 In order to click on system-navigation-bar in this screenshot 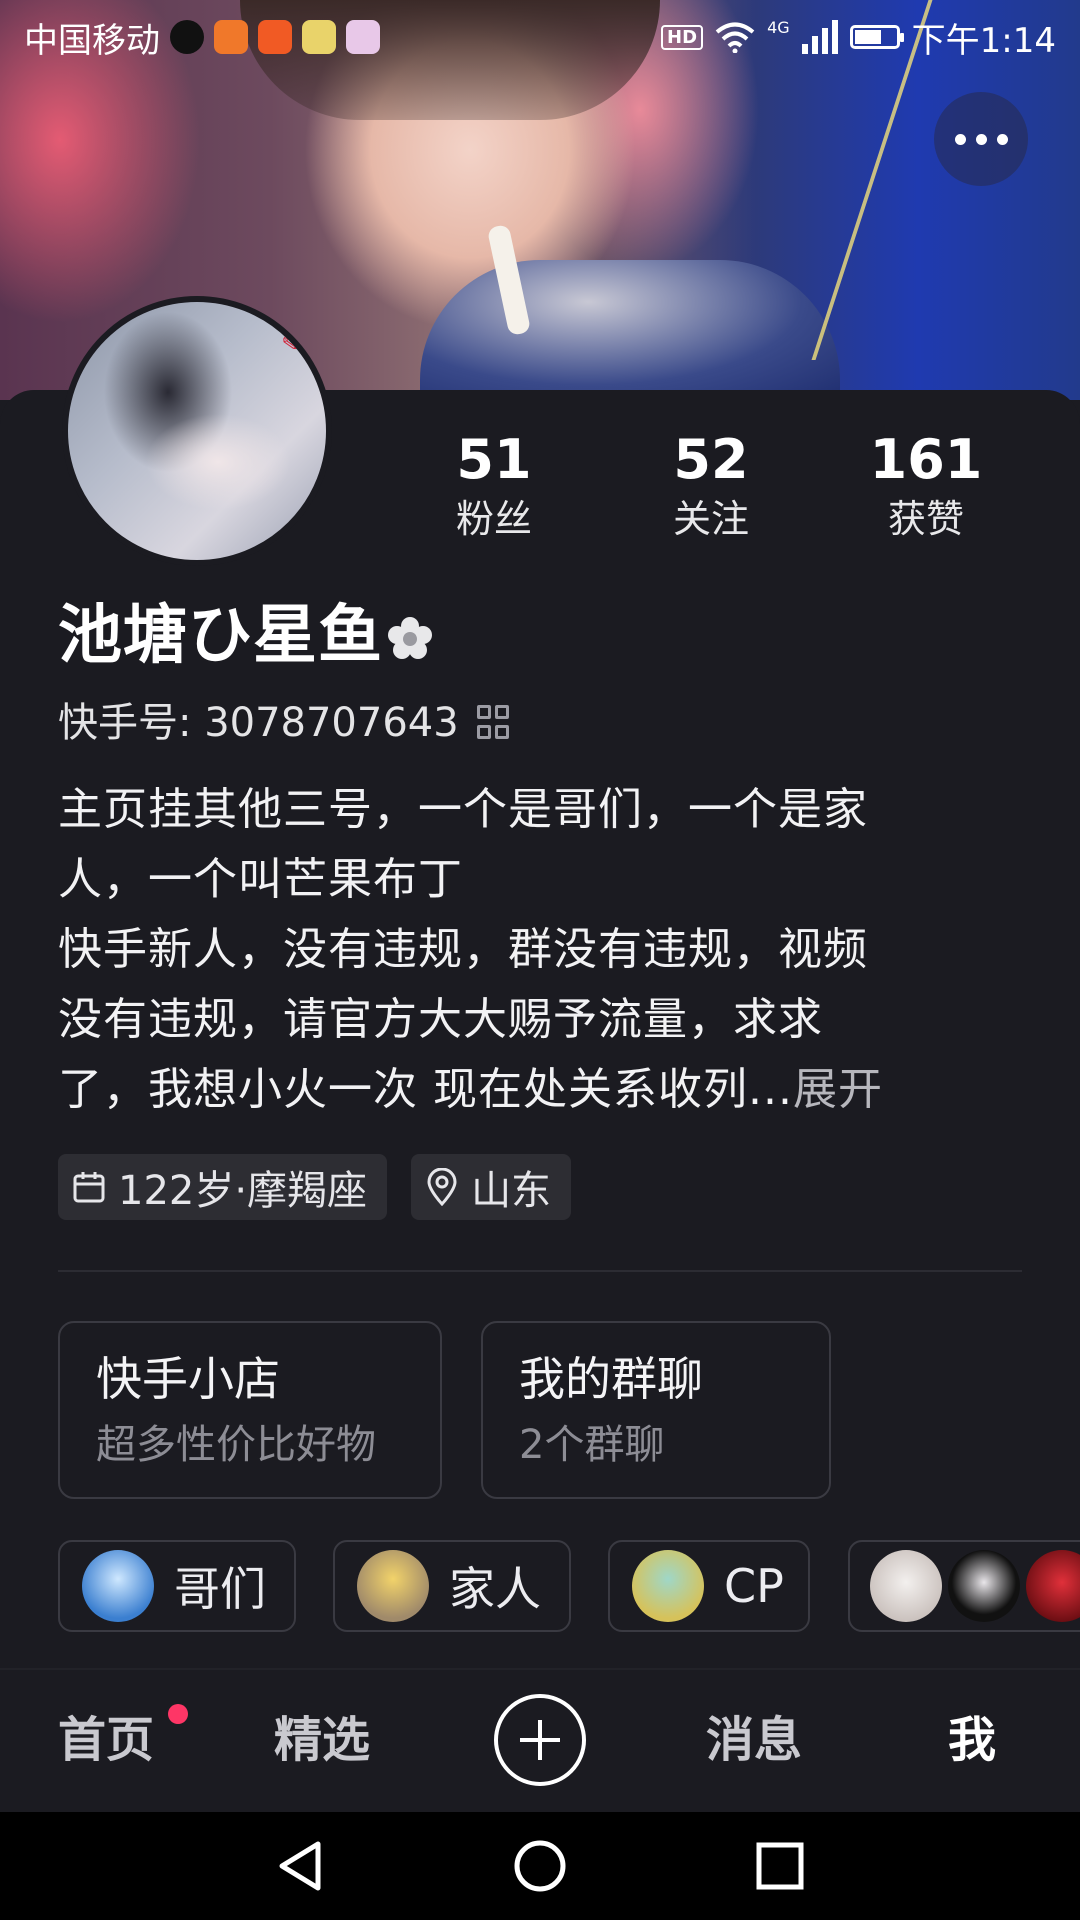, I will do `click(540, 1866)`.